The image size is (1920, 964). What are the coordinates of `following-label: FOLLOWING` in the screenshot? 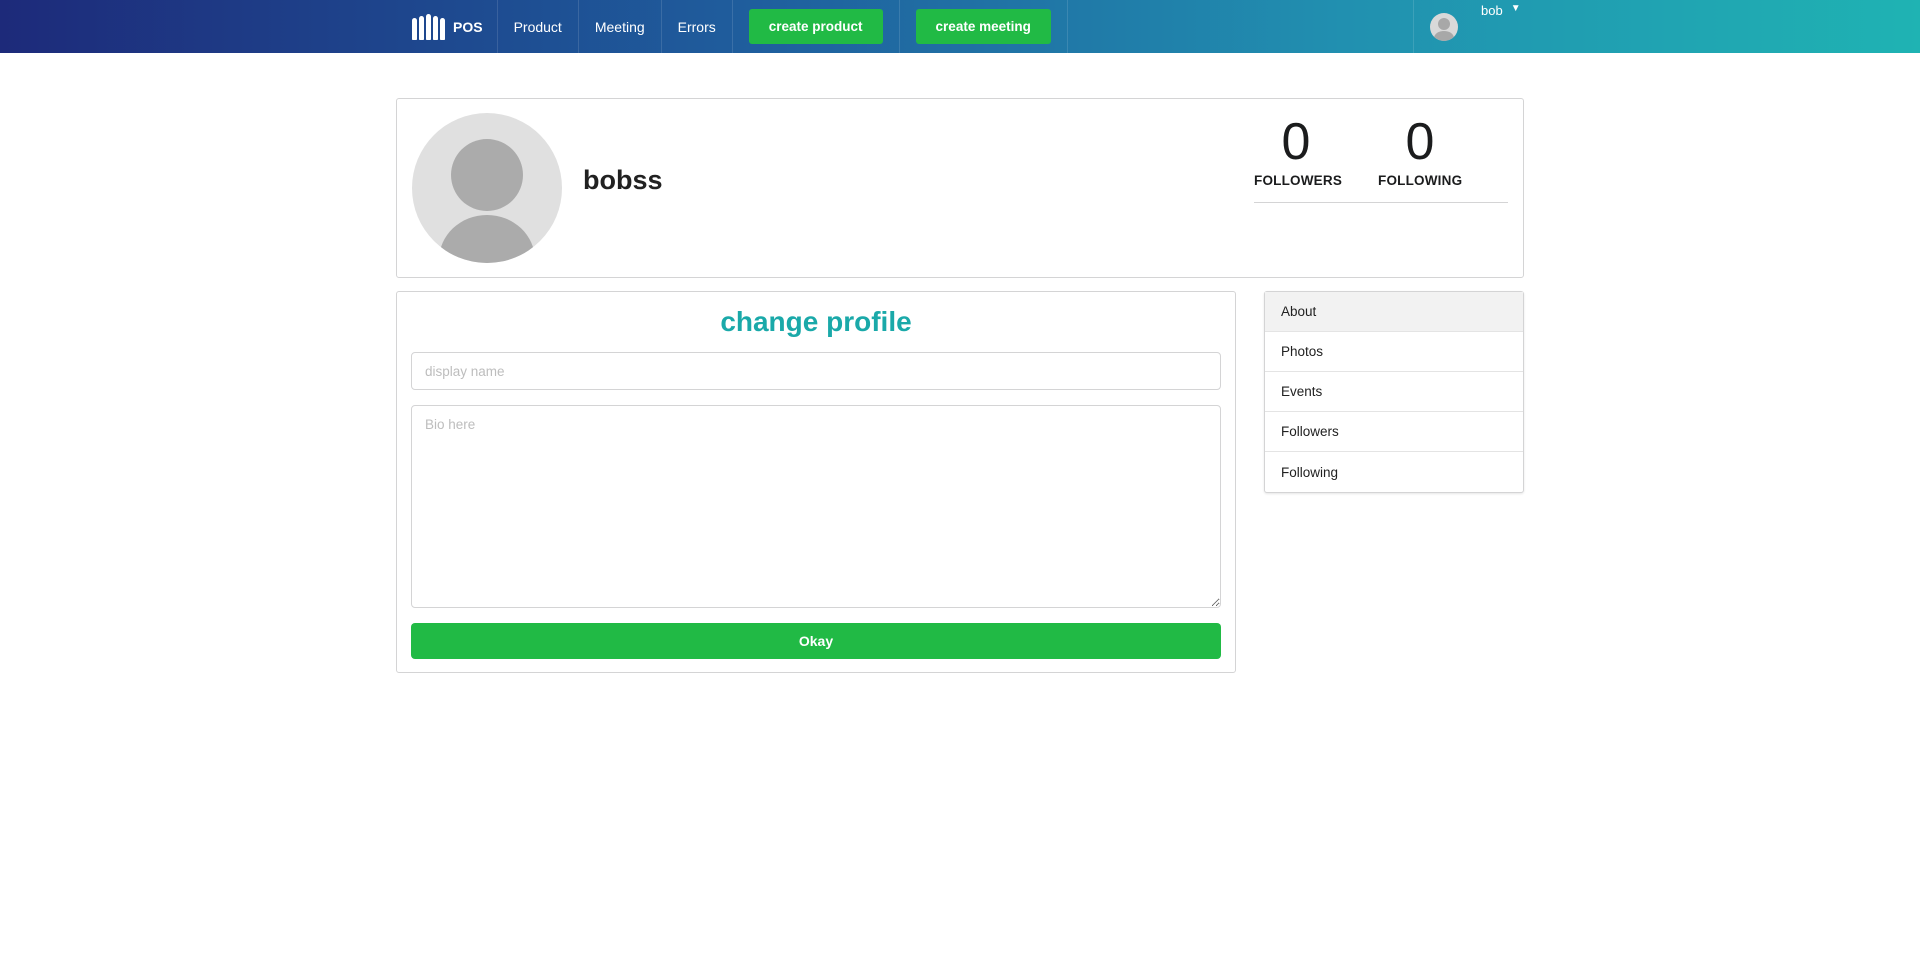 It's located at (1420, 180).